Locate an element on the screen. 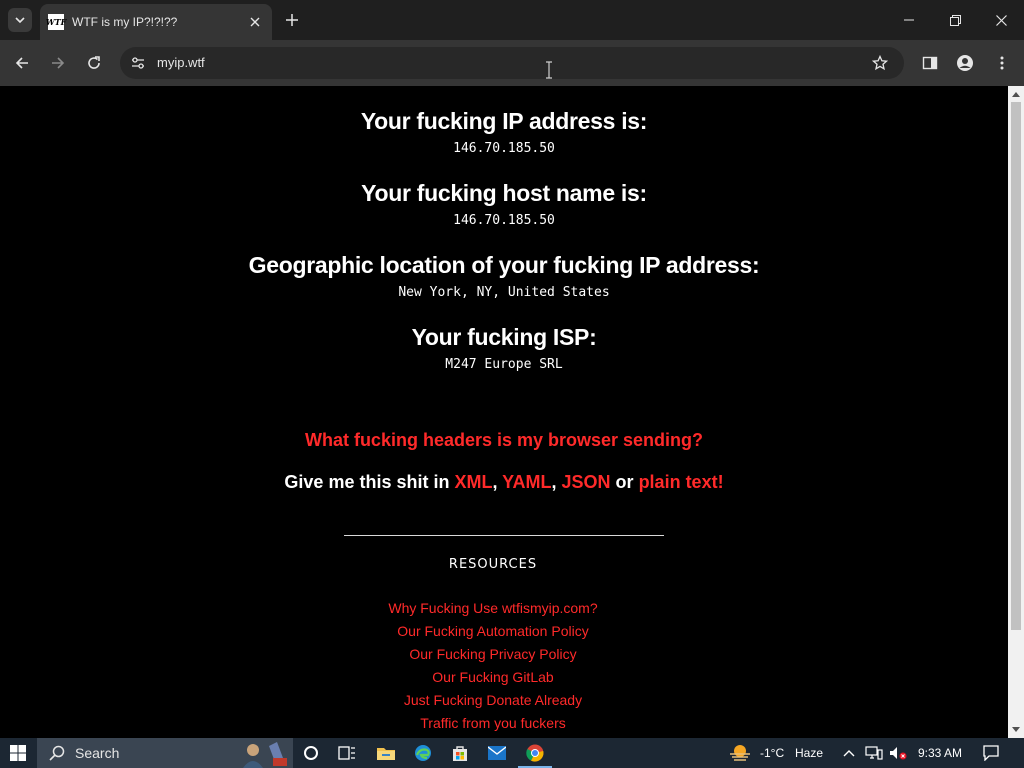  resources-heading: RESOURCES is located at coordinates (493, 564).